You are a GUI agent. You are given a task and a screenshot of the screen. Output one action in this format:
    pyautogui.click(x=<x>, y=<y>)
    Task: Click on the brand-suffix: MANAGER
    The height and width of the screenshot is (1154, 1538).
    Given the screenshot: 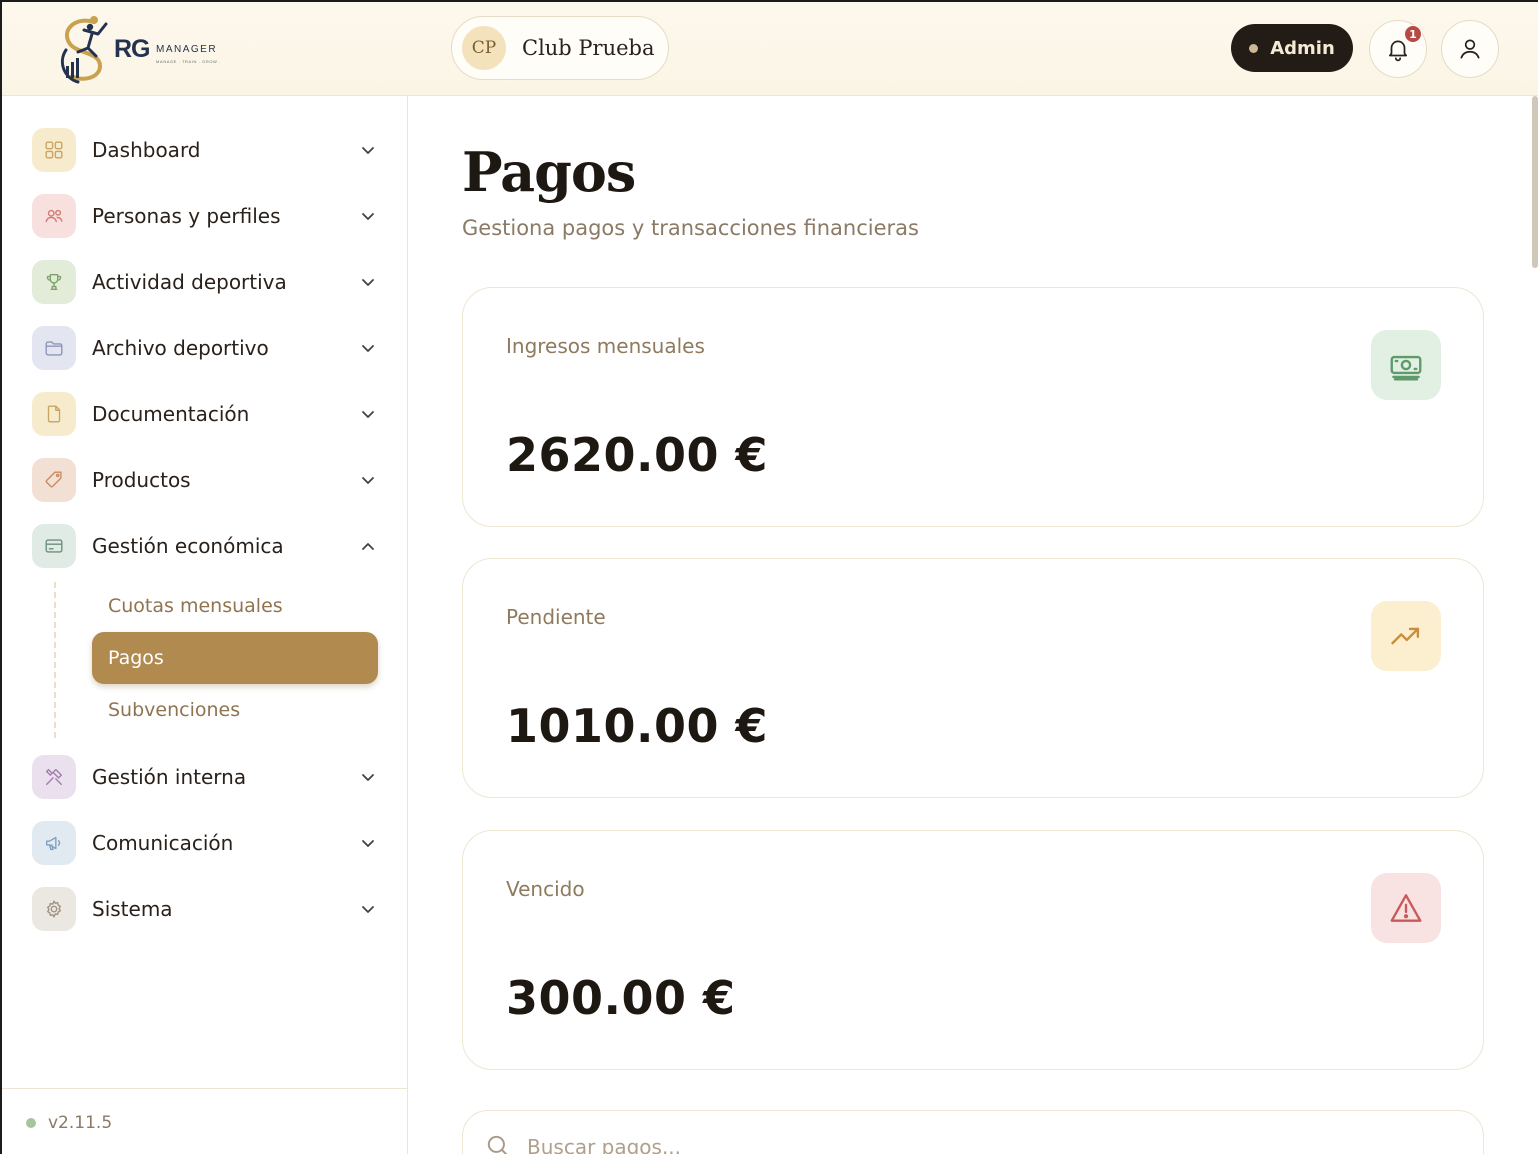 What is the action you would take?
    pyautogui.click(x=187, y=49)
    